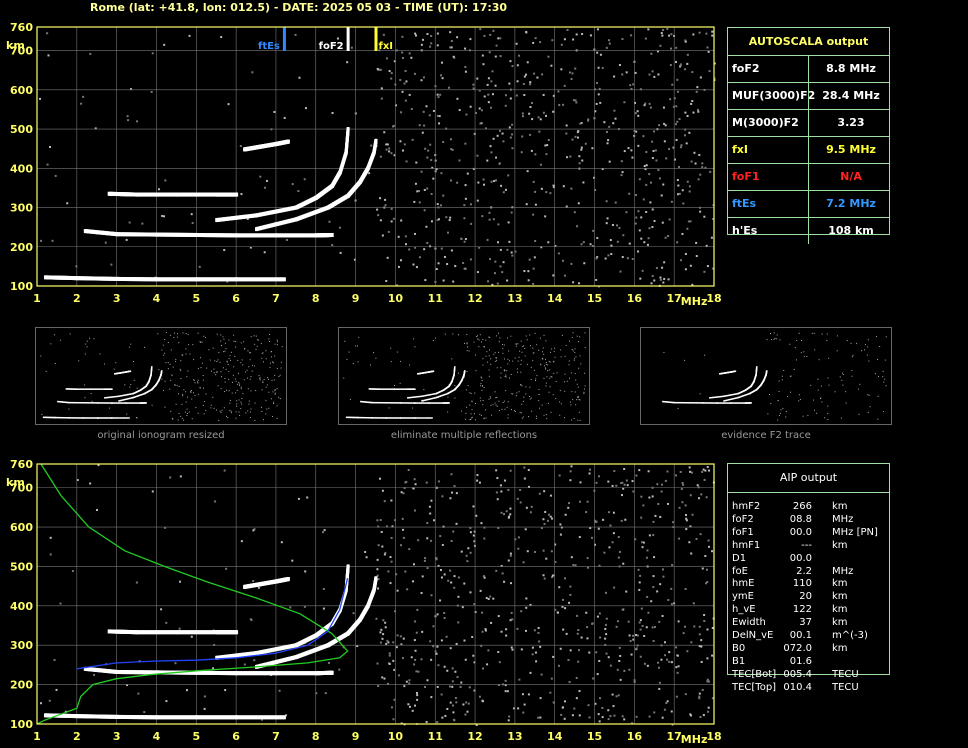  Describe the element at coordinates (21, 724) in the screenshot. I see `y-tick-label: 100` at that location.